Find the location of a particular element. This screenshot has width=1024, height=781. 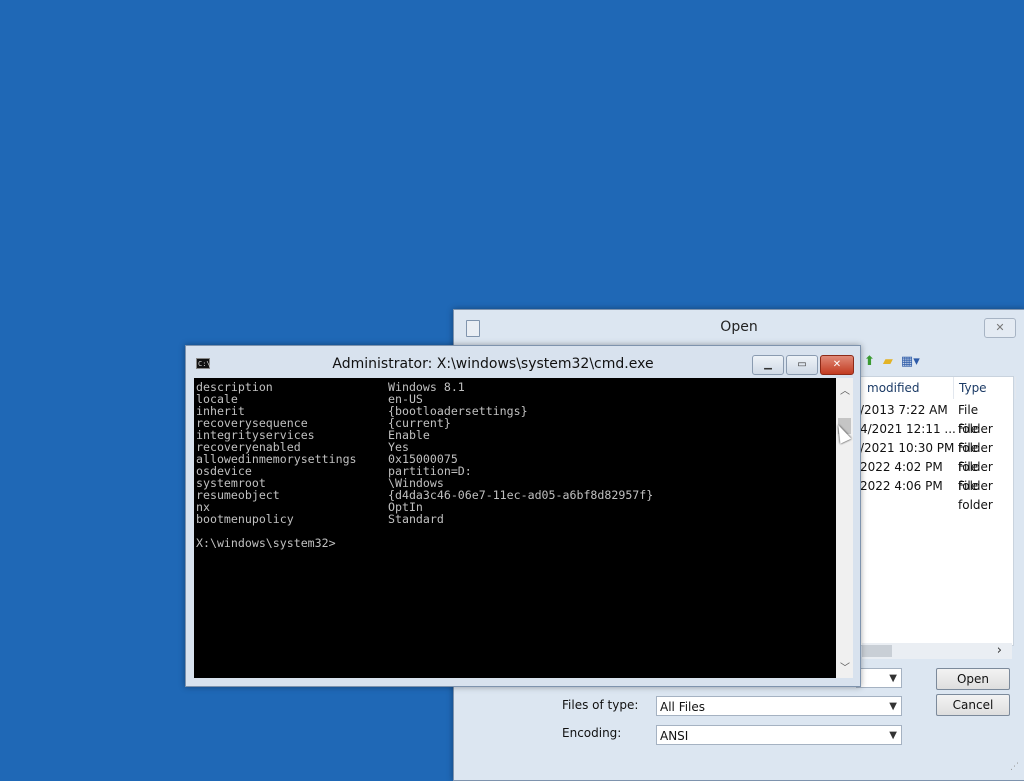

encoding-value: ANSI is located at coordinates (674, 736).